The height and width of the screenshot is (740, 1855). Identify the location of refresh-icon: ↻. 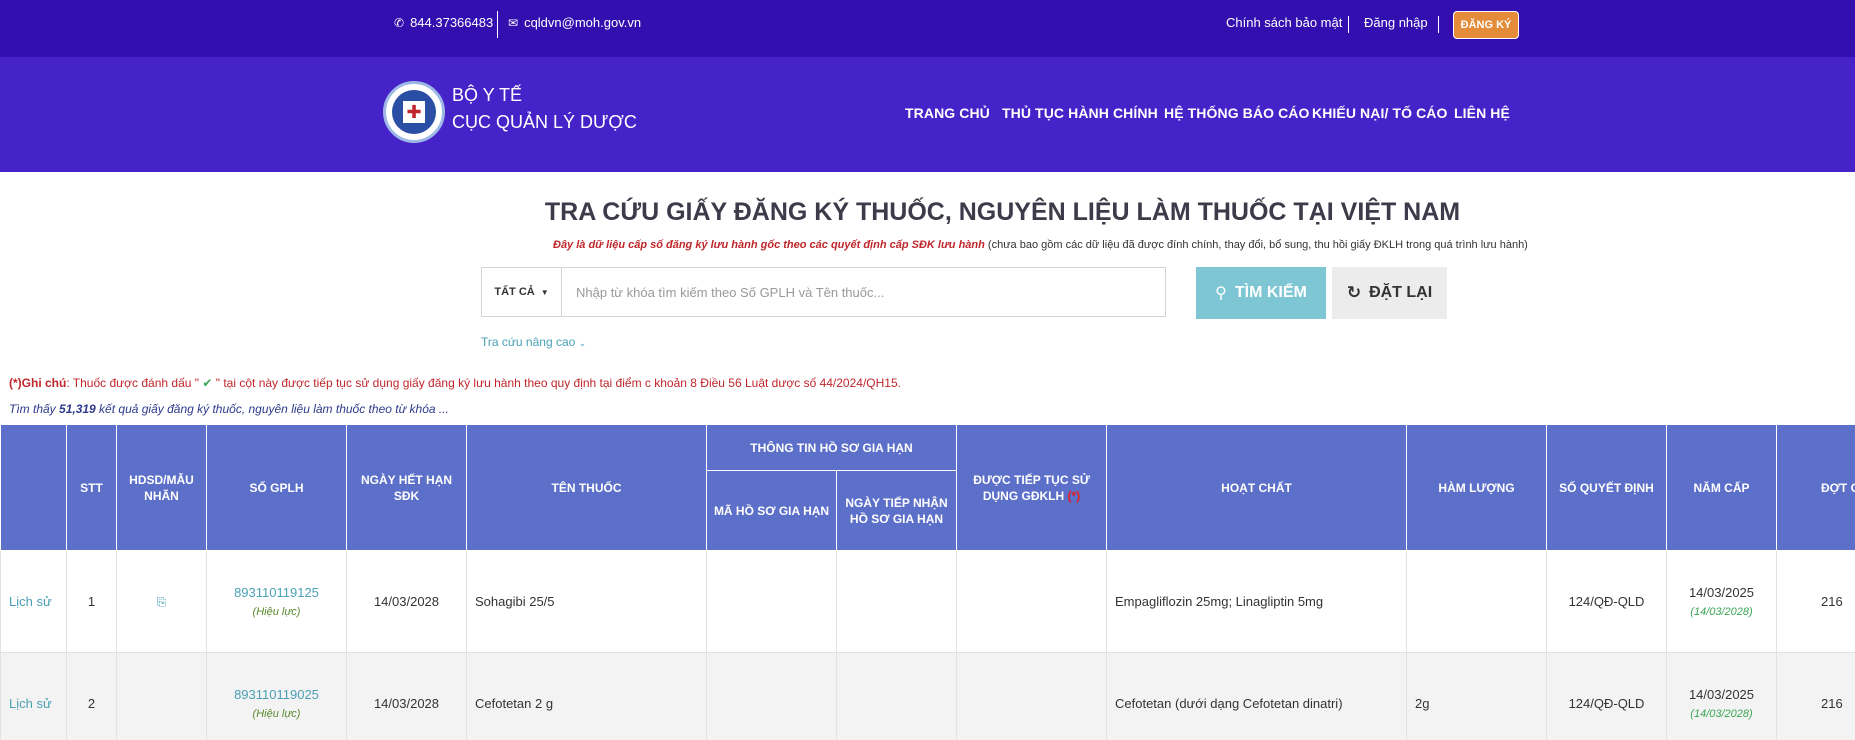
(1354, 292).